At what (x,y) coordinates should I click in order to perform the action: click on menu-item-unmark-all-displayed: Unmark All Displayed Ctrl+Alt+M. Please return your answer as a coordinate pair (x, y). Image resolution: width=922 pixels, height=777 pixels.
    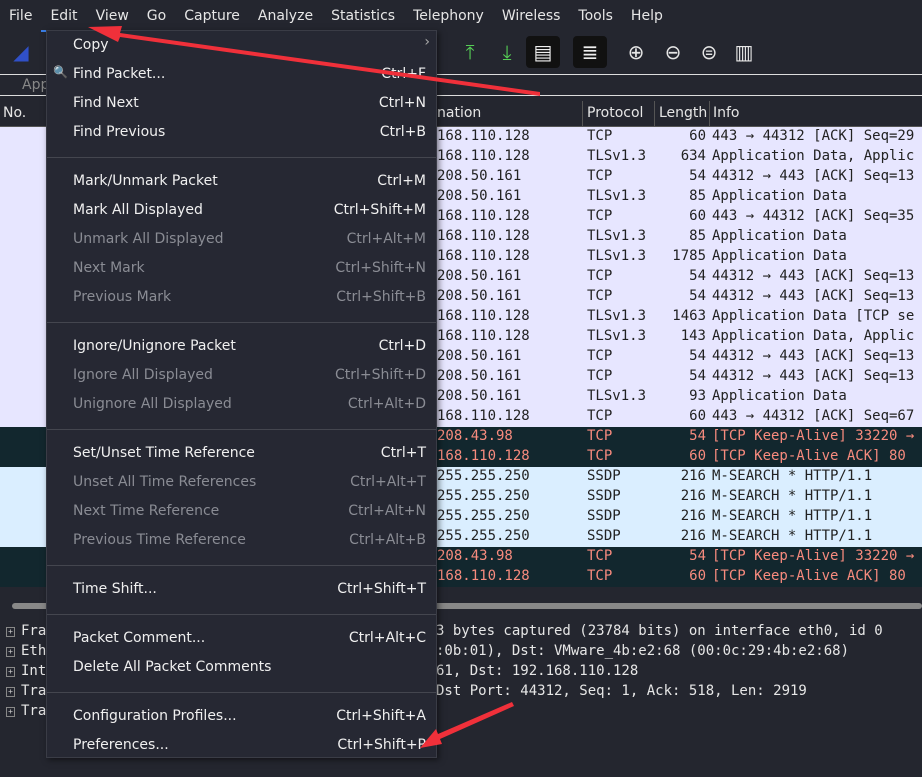
    Looking at the image, I should click on (241, 239).